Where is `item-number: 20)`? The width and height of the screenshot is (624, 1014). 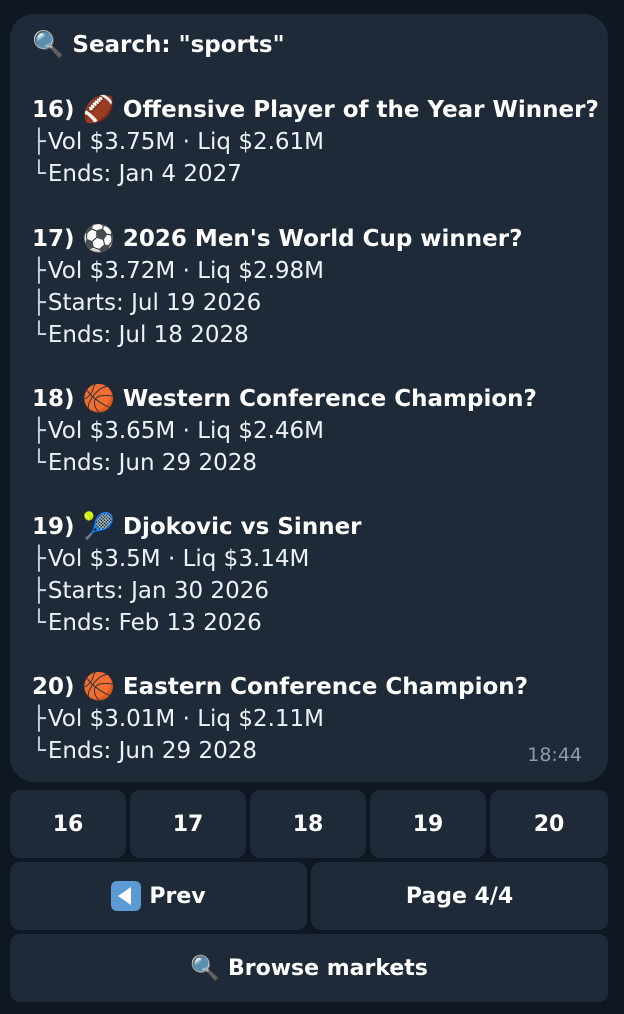 item-number: 20) is located at coordinates (53, 687).